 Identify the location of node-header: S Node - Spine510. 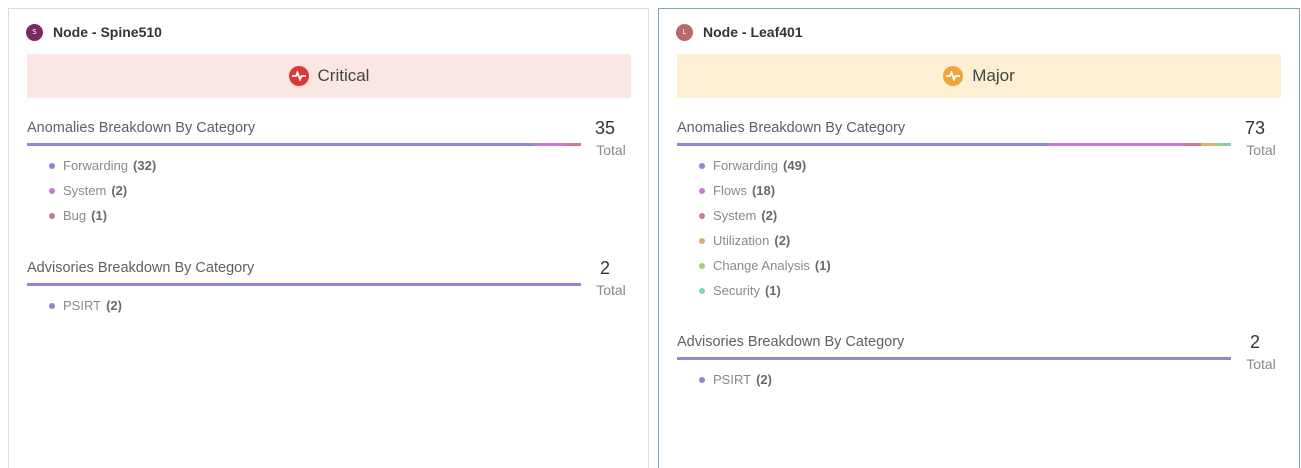
(94, 32).